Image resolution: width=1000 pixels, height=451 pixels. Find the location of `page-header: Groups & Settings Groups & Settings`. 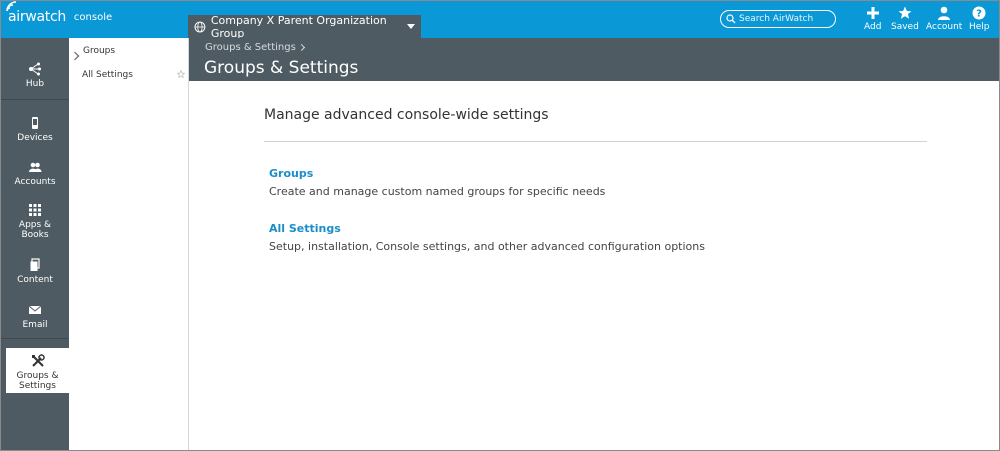

page-header: Groups & Settings Groups & Settings is located at coordinates (594, 59).